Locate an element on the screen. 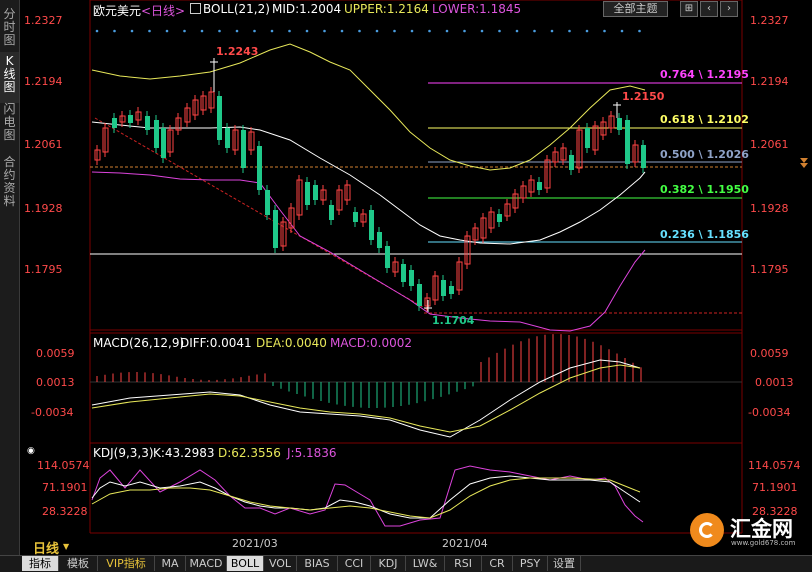 Image resolution: width=812 pixels, height=572 pixels. kdj-k: K:43.2983 is located at coordinates (184, 453).